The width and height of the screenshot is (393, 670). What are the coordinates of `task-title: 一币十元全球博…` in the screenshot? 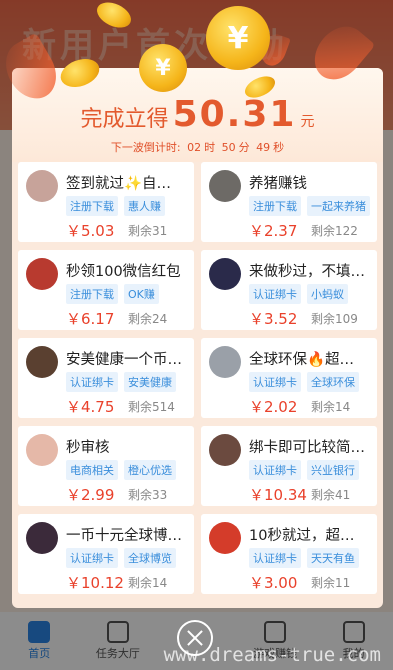 It's located at (124, 536).